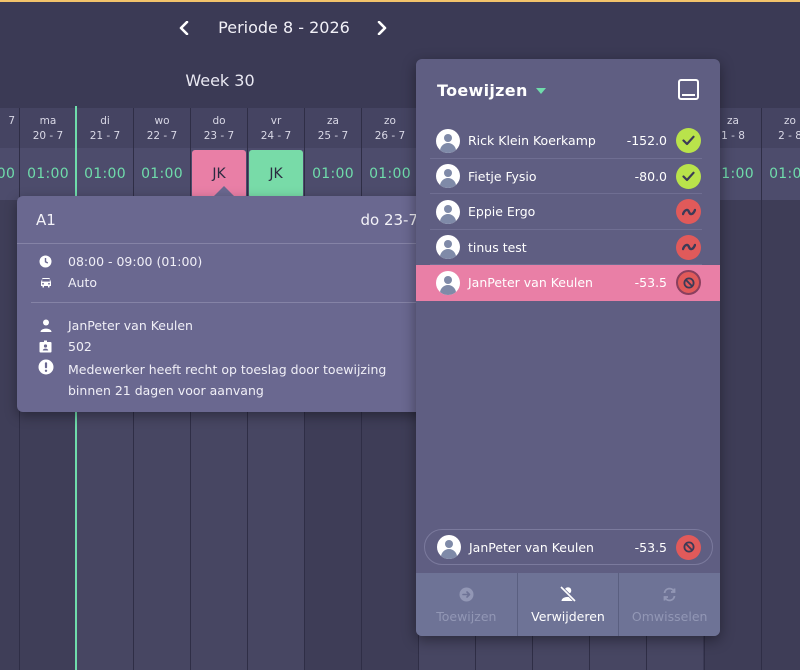  What do you see at coordinates (135, 261) in the screenshot?
I see `shift-time-range: 08:00 - 09:00 (01:00)` at bounding box center [135, 261].